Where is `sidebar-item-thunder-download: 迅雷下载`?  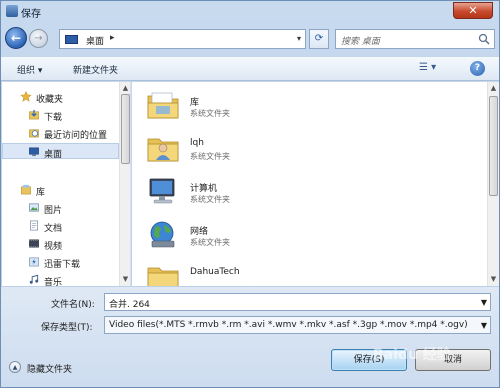 sidebar-item-thunder-download: 迅雷下载 is located at coordinates (60, 262).